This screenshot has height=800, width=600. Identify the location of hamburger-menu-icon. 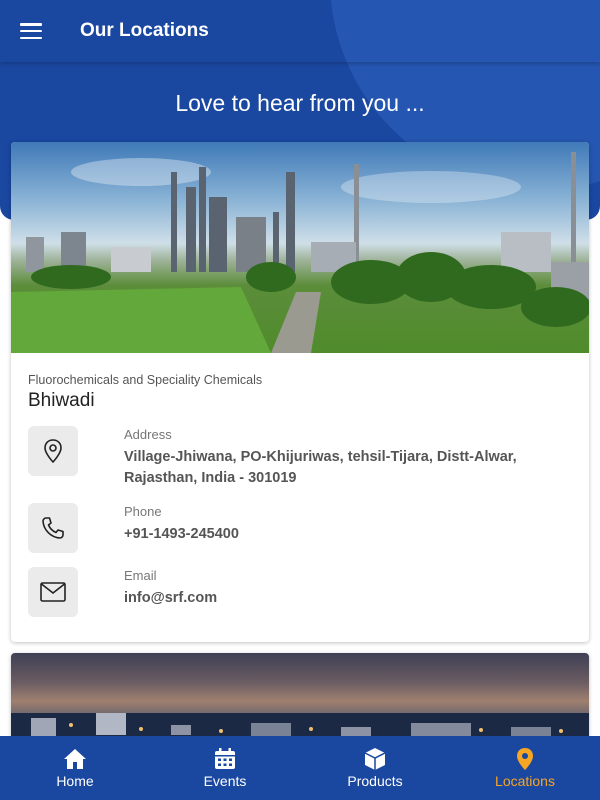
(31, 31).